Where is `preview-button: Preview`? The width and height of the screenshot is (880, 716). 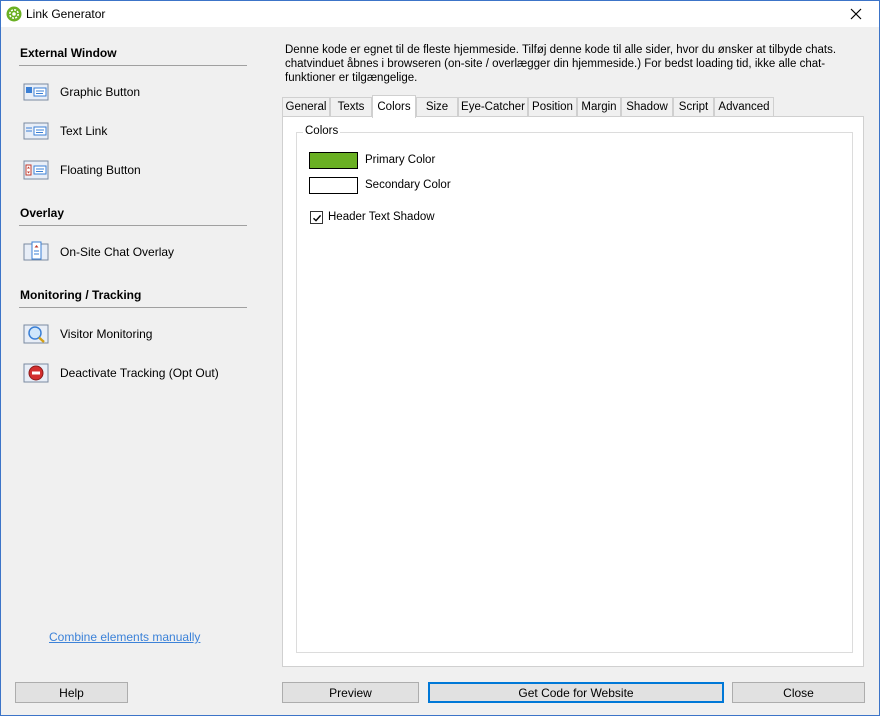
preview-button: Preview is located at coordinates (350, 692).